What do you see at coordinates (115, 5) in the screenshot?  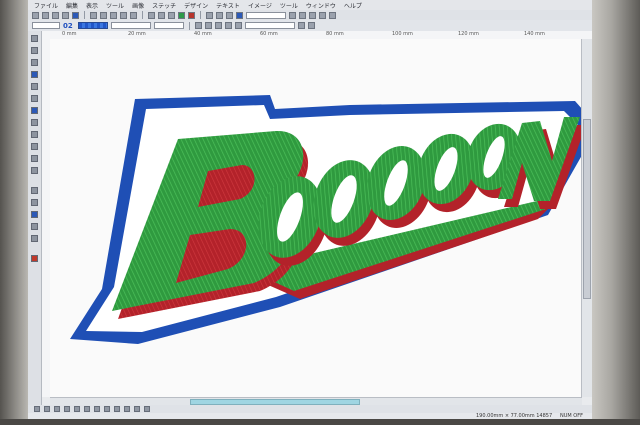 I see `menu-tools: ツール` at bounding box center [115, 5].